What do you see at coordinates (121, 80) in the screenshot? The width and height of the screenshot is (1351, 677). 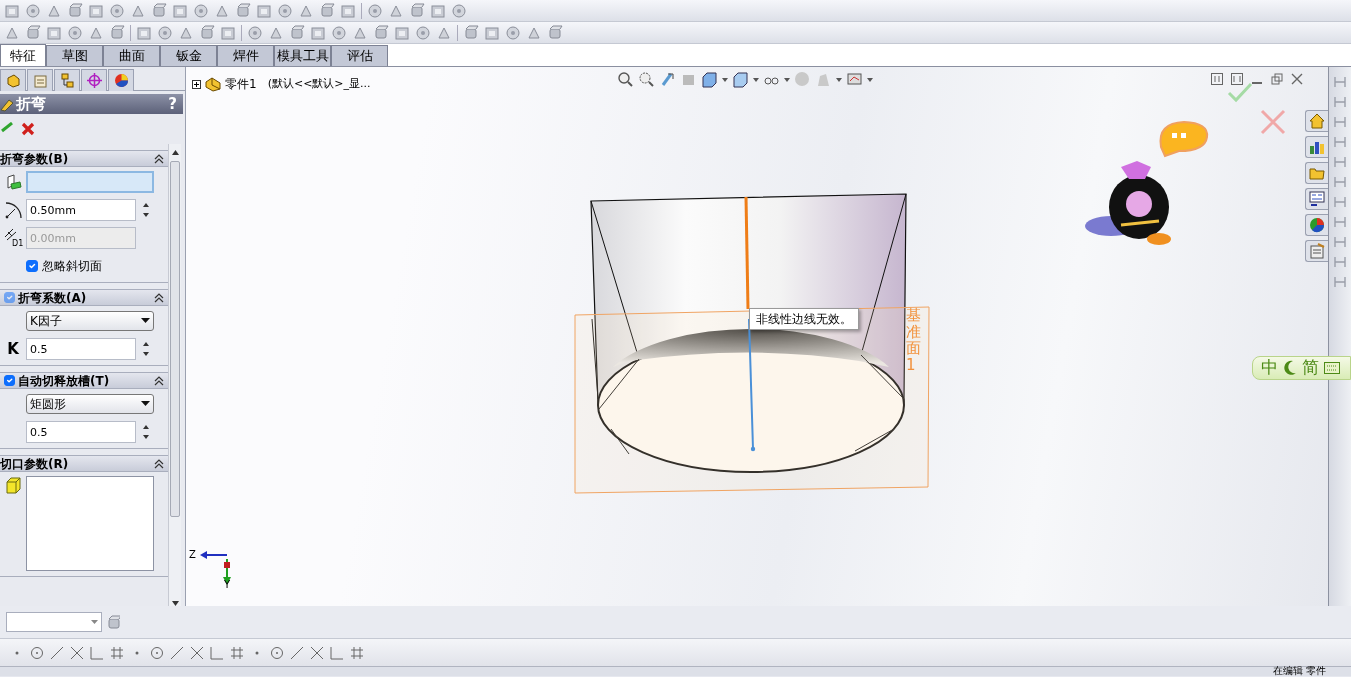 I see `appearance-tab` at bounding box center [121, 80].